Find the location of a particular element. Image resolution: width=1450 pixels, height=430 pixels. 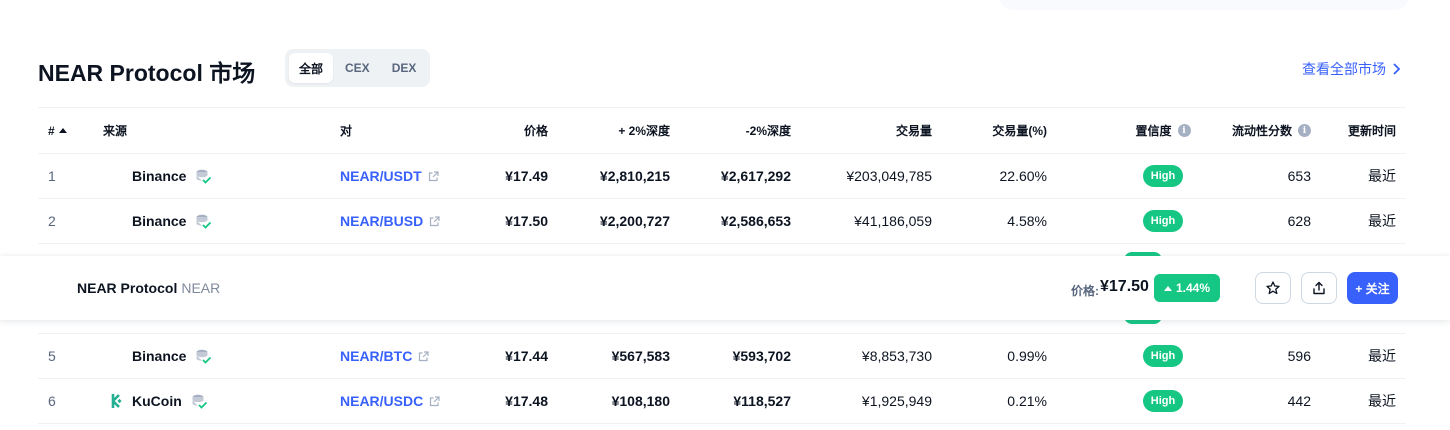

caret-up-icon is located at coordinates (1168, 288).